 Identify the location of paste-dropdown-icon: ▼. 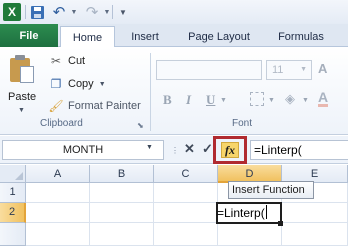
(21, 110).